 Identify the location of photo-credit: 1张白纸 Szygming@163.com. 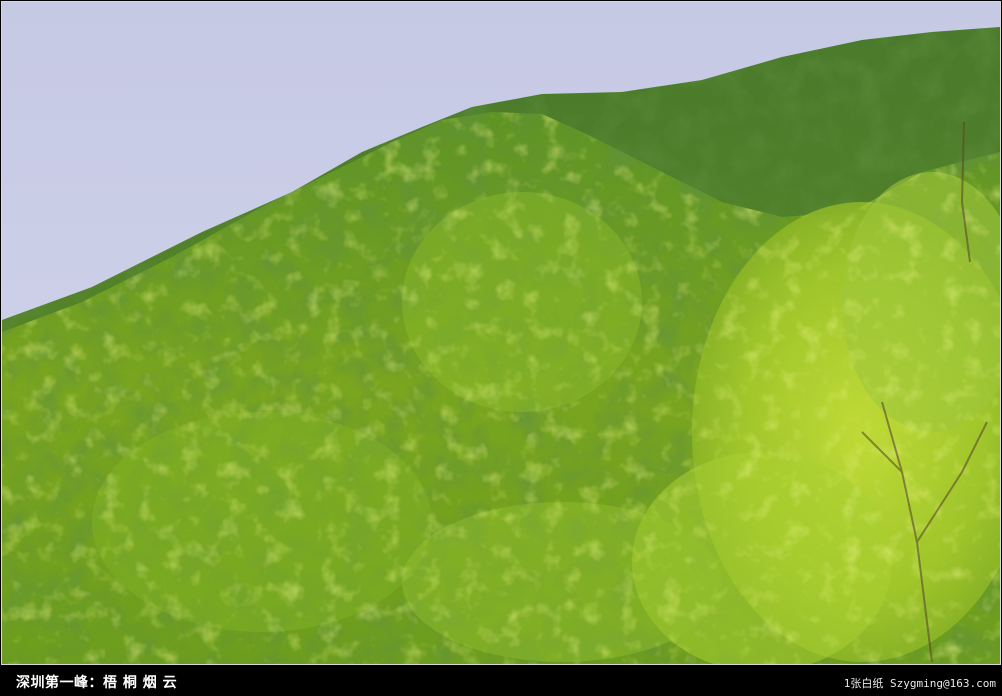
(919, 683).